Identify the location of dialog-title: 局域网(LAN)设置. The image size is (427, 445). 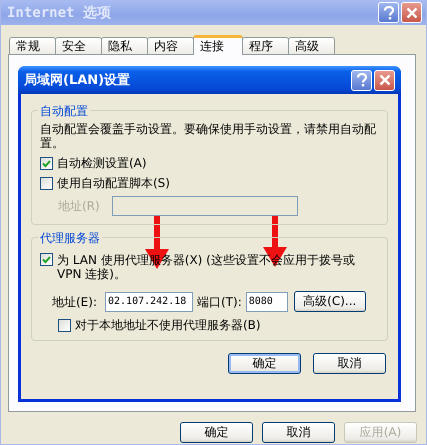
(78, 80).